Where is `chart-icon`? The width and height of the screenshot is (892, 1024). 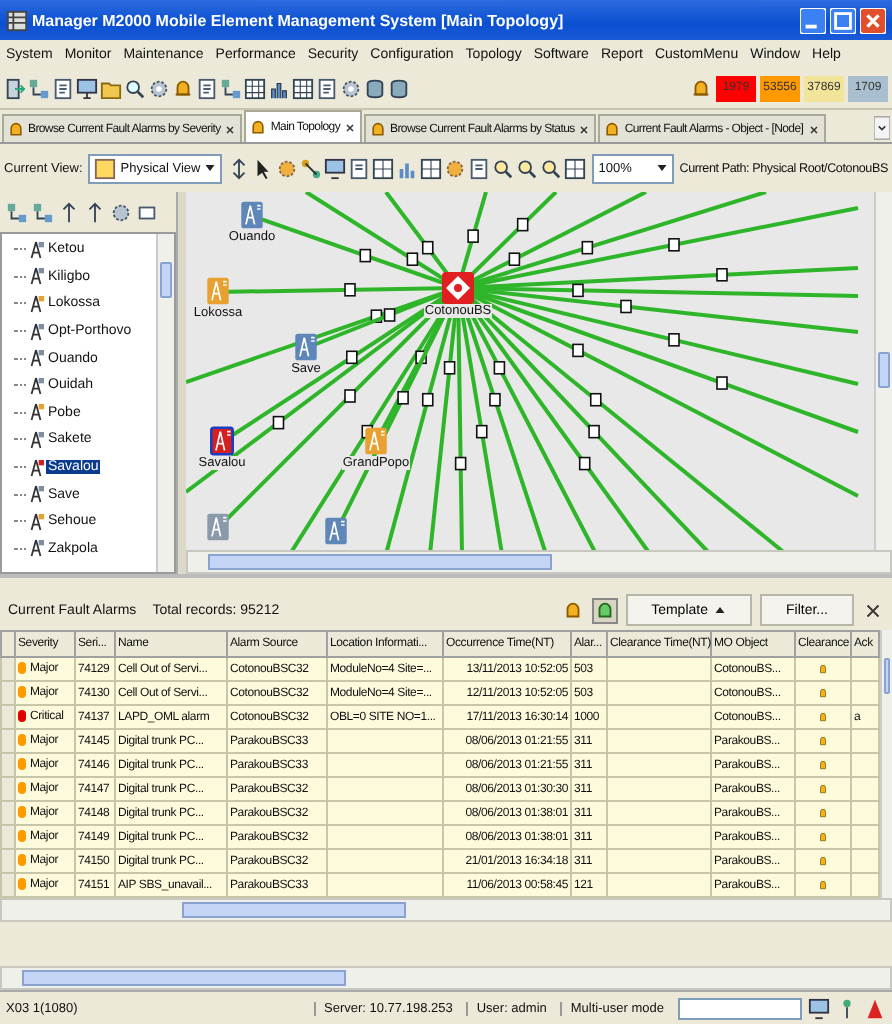 chart-icon is located at coordinates (279, 88).